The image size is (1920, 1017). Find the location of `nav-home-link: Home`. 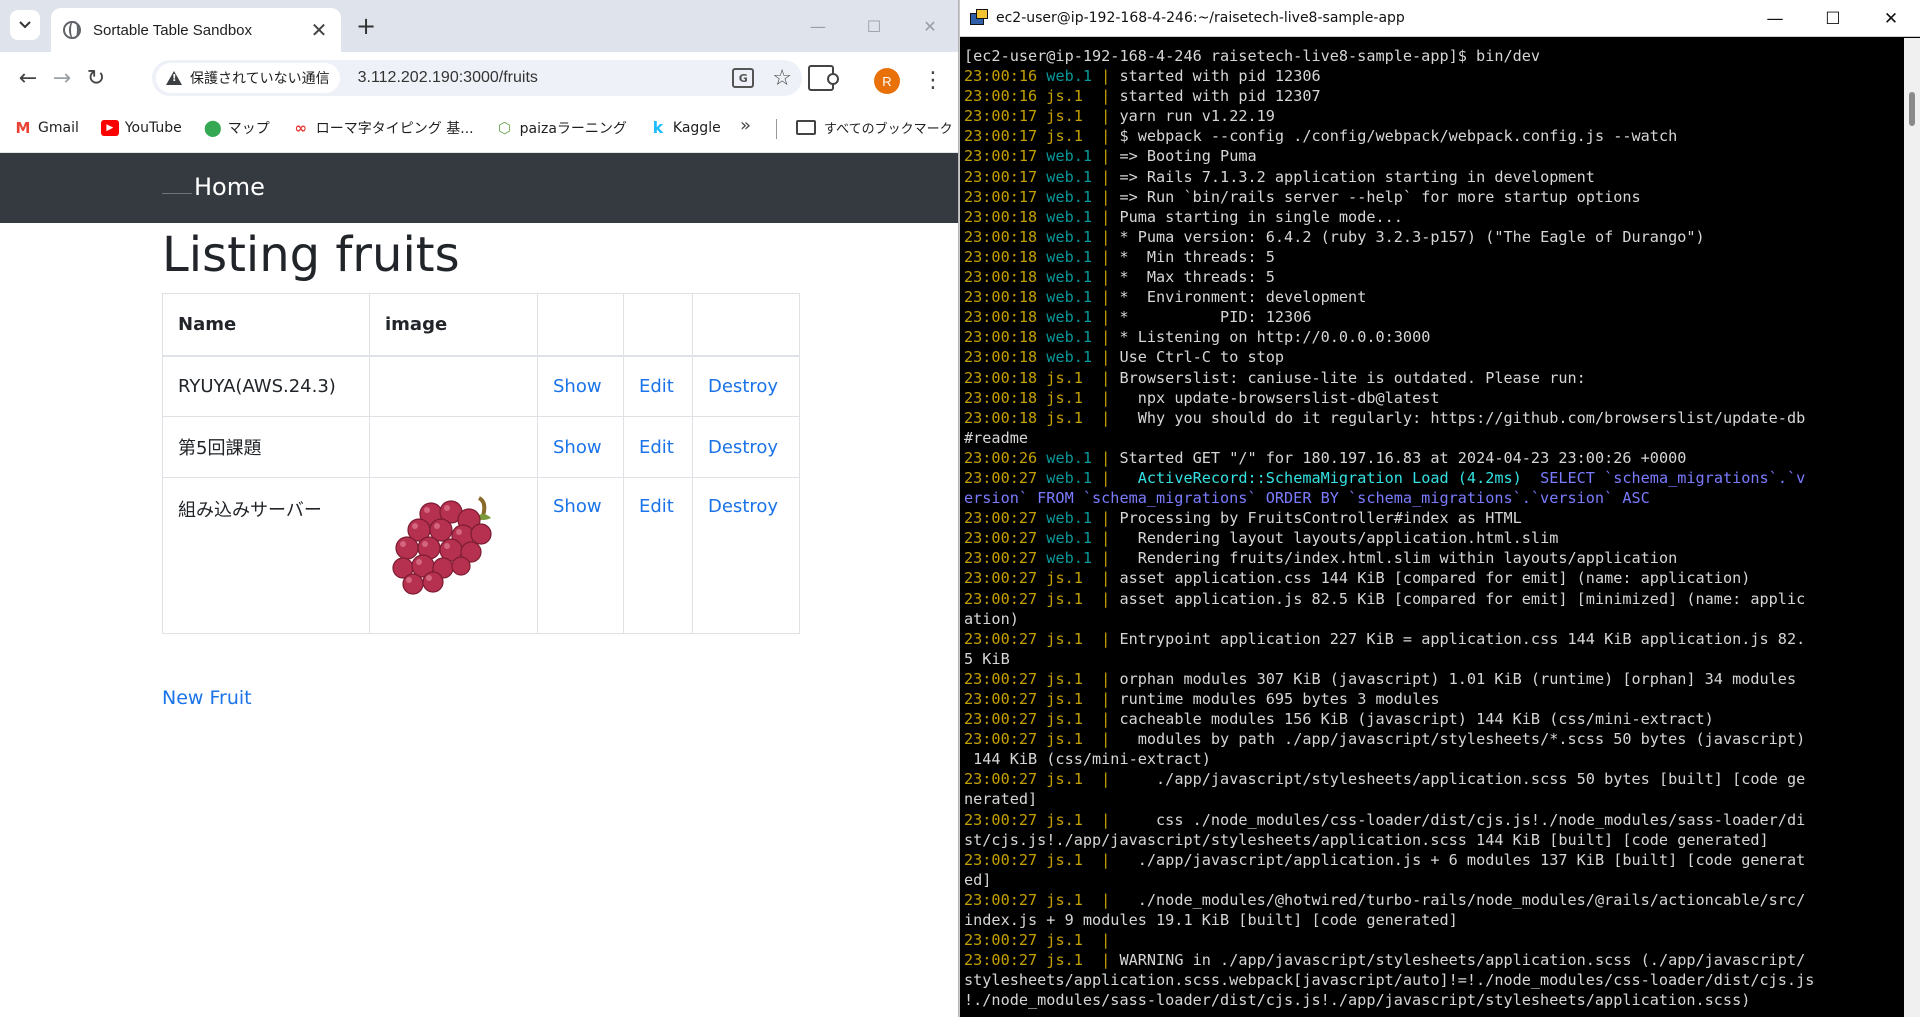

nav-home-link: Home is located at coordinates (229, 187).